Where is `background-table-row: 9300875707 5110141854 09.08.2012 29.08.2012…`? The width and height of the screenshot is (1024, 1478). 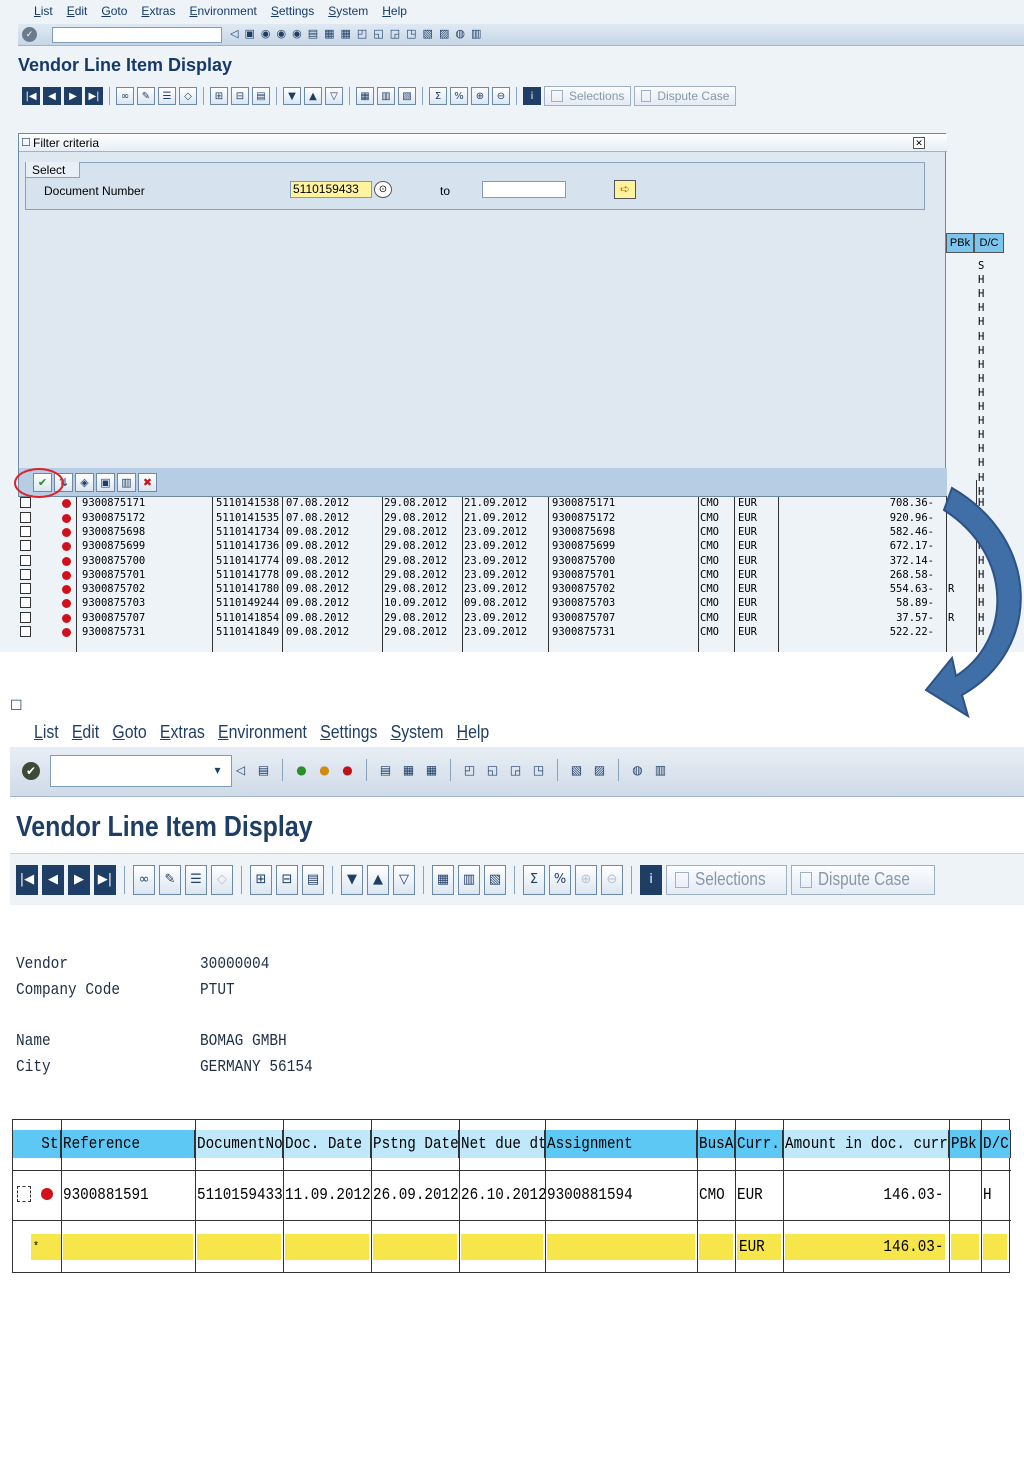 background-table-row: 9300875707 5110141854 09.08.2012 29.08.2012… is located at coordinates (513, 618).